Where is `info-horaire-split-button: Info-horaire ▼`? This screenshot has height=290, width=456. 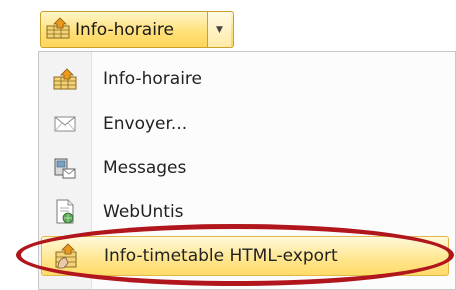 info-horaire-split-button: Info-horaire ▼ is located at coordinates (137, 29).